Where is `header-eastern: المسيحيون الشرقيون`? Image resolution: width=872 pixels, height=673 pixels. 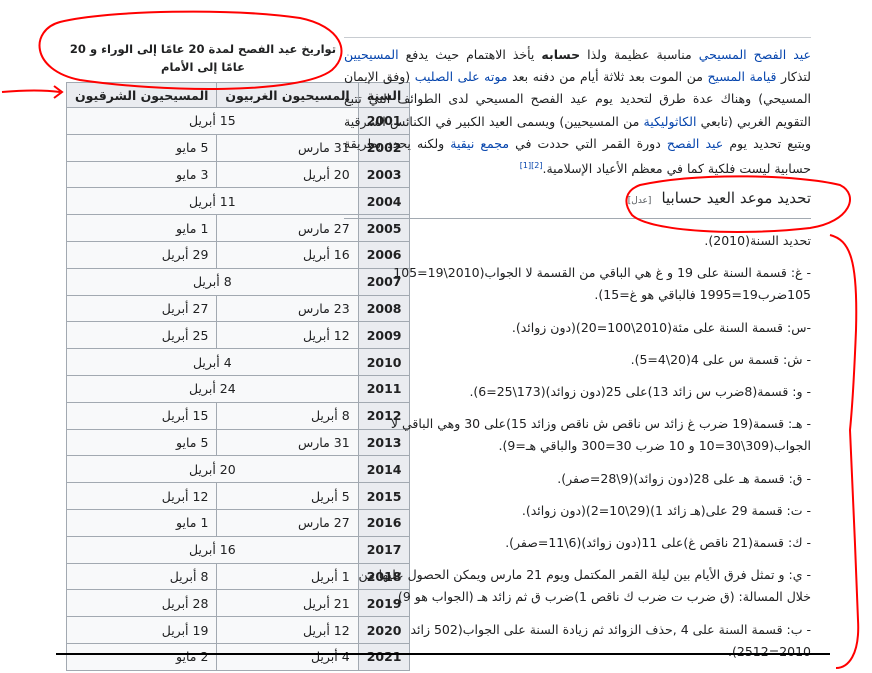 header-eastern: المسيحيون الشرقيون is located at coordinates (141, 95).